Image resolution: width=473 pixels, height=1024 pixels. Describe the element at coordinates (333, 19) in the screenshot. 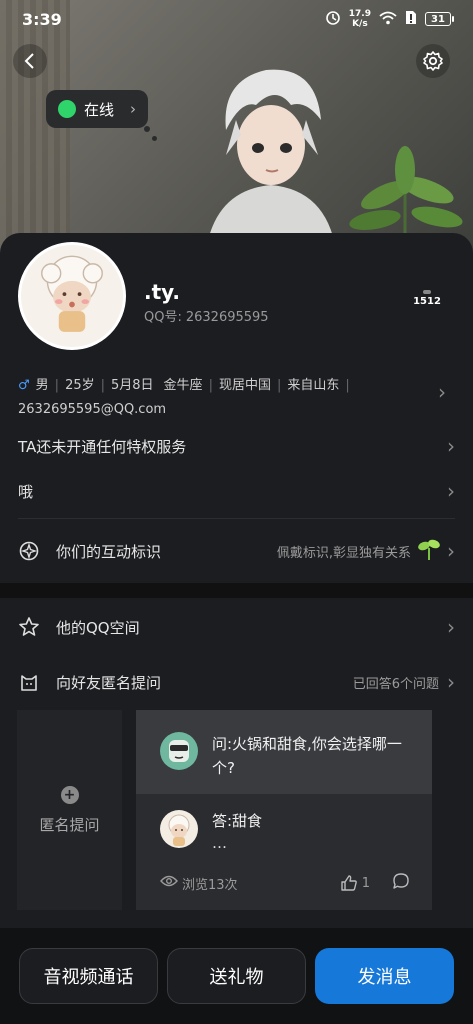

I see `alarm-icon` at that location.